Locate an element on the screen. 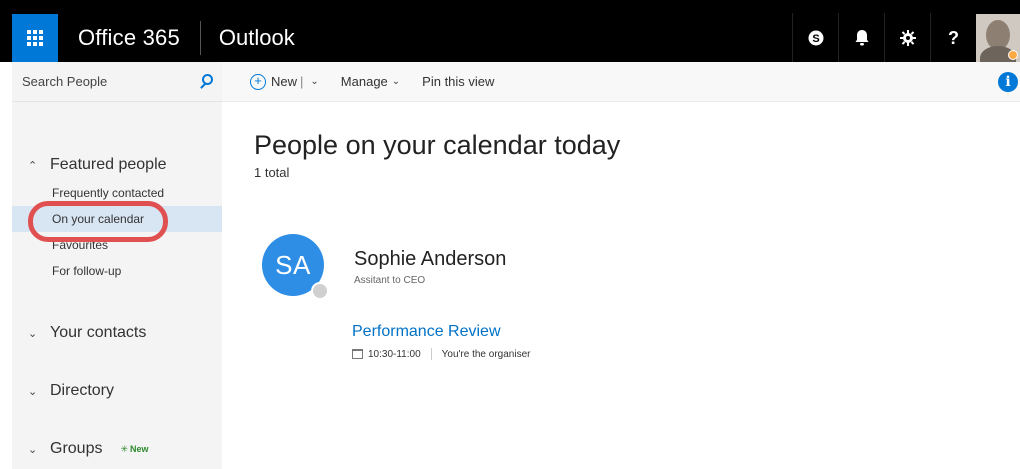  bell-icon is located at coordinates (861, 38).